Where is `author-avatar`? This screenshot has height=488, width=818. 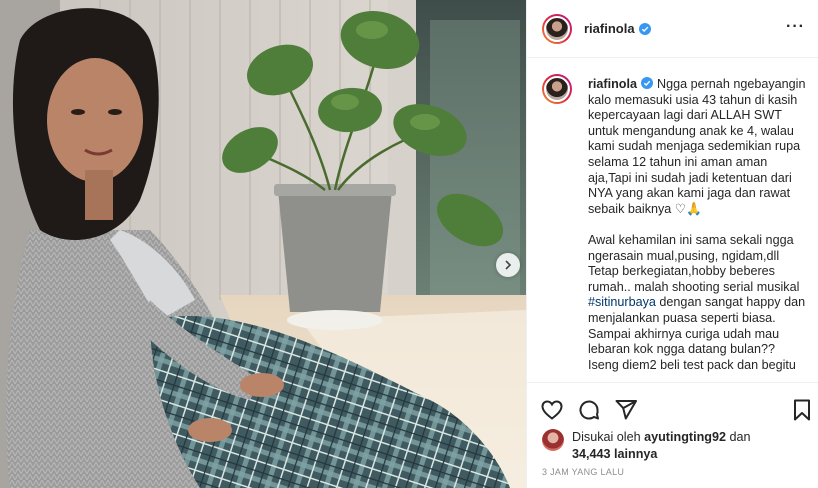
author-avatar is located at coordinates (557, 28).